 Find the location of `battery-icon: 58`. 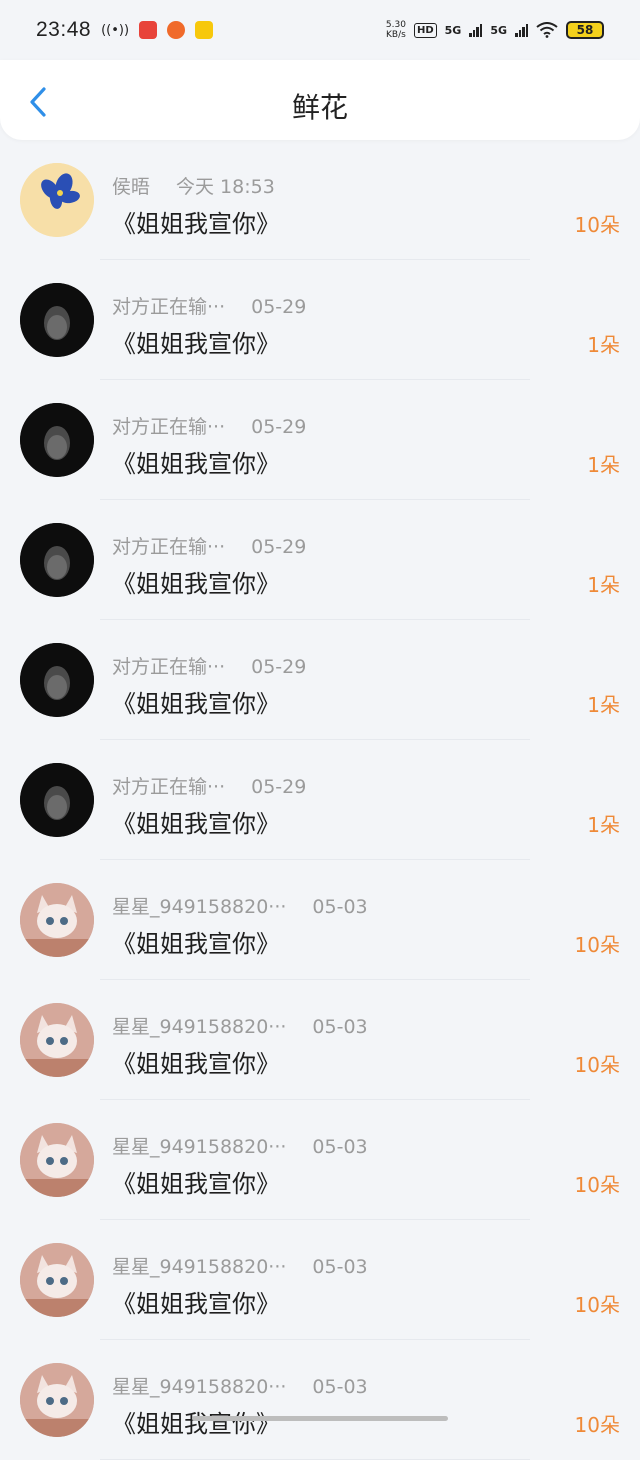

battery-icon: 58 is located at coordinates (585, 30).